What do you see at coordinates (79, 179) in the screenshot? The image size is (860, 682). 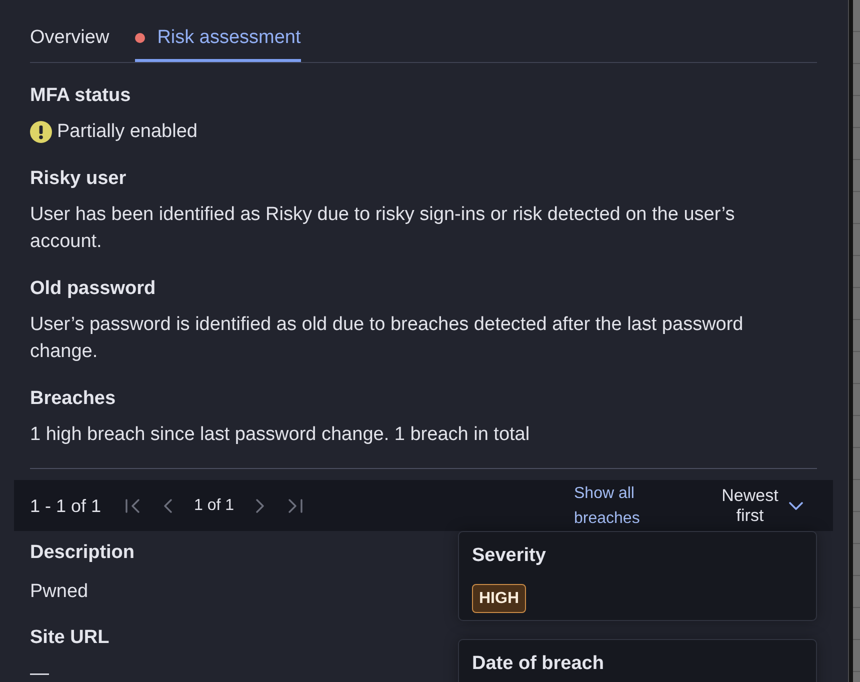 I see `section-heading: Risky user` at bounding box center [79, 179].